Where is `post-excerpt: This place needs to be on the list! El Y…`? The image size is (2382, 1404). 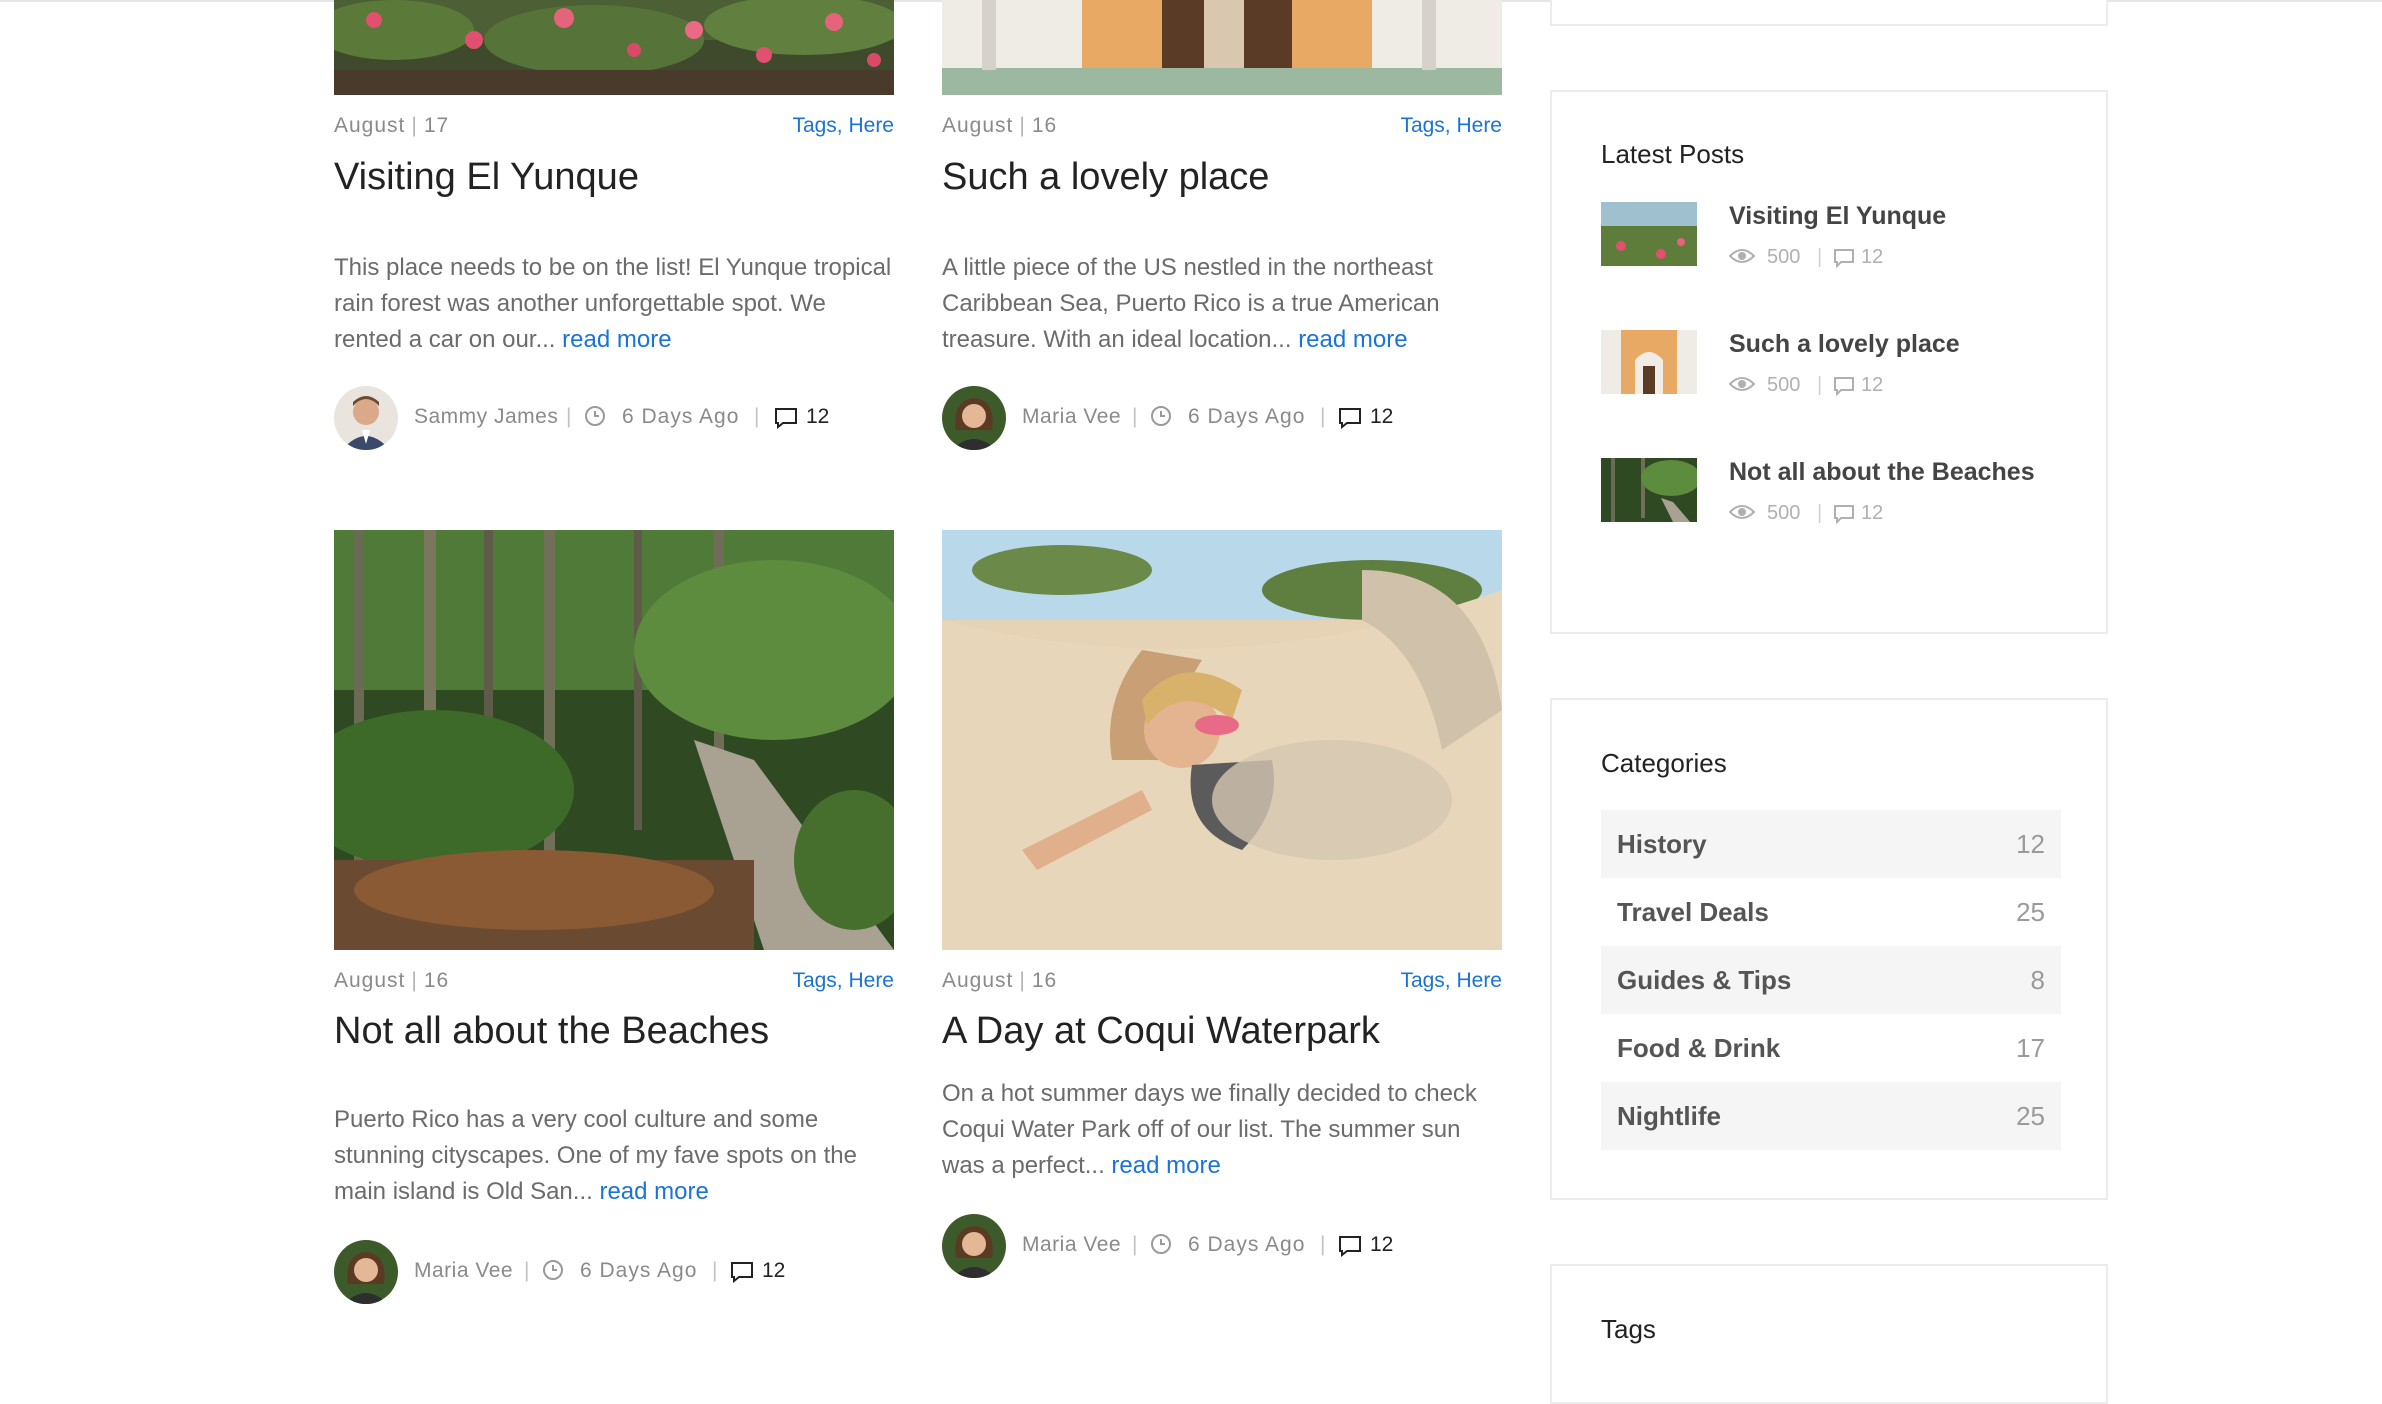
post-excerpt: This place needs to be on the list! El Y… is located at coordinates (613, 303).